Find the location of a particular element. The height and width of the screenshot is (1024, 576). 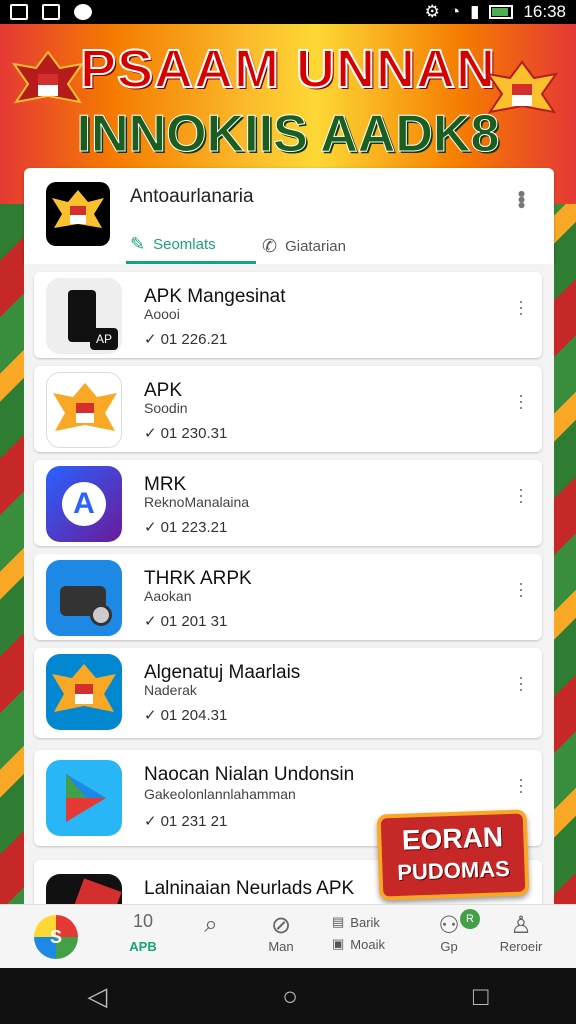

home-icon: ○ is located at coordinates (290, 996).